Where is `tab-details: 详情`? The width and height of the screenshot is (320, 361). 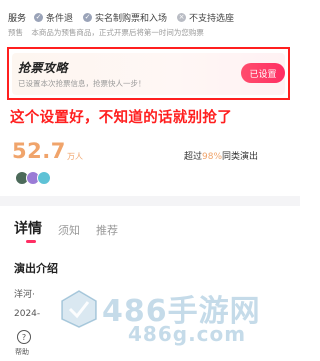 tab-details: 详情 is located at coordinates (28, 228).